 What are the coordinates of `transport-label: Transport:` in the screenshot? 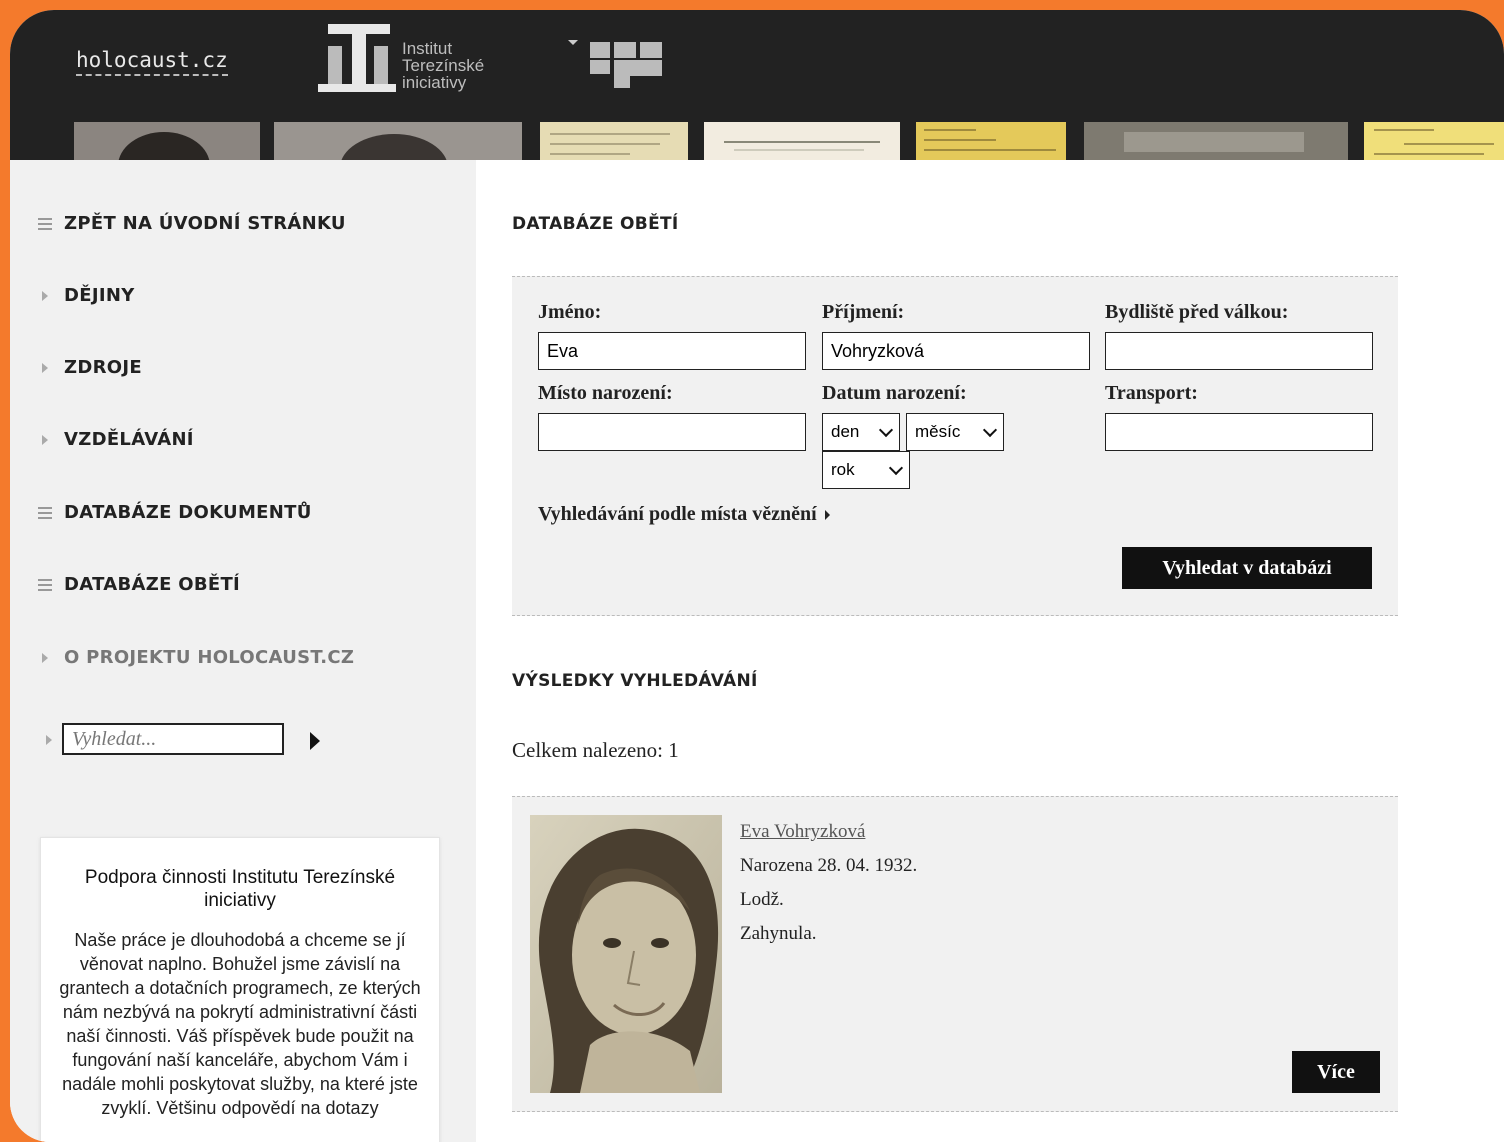 It's located at (1151, 393).